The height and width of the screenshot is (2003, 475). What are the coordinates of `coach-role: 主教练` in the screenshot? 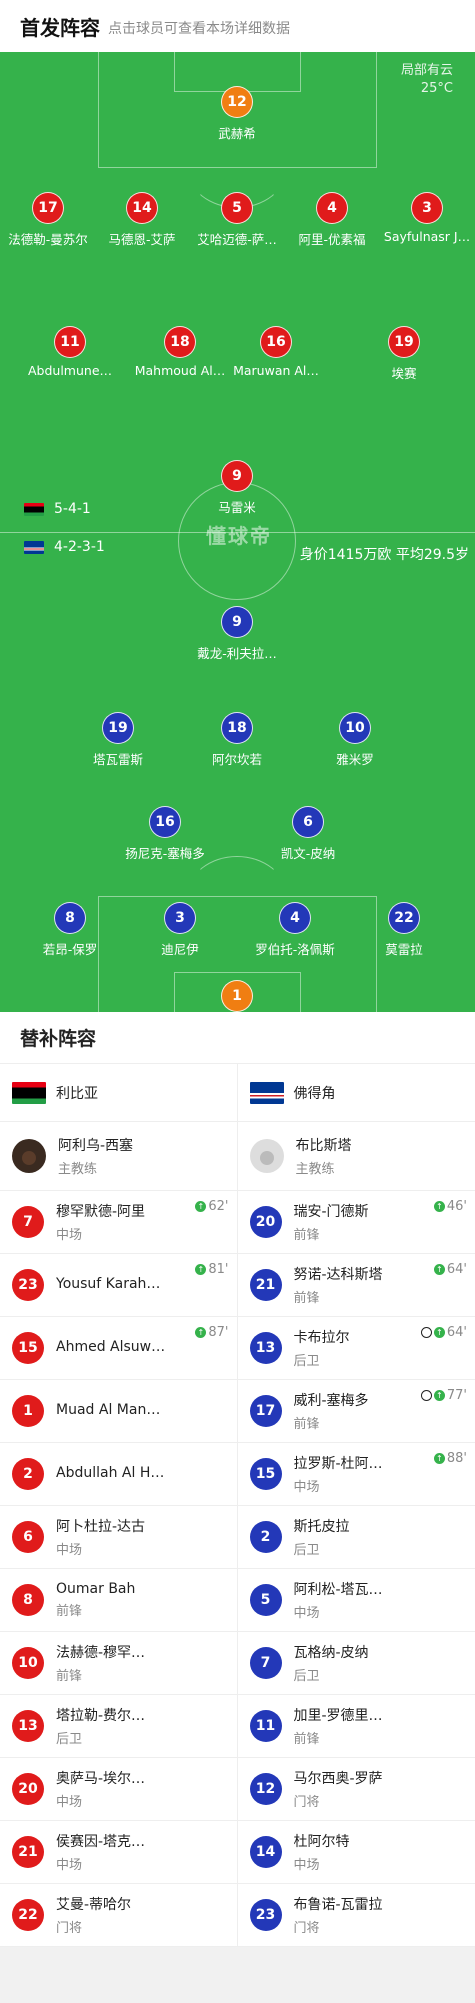 It's located at (315, 1169).